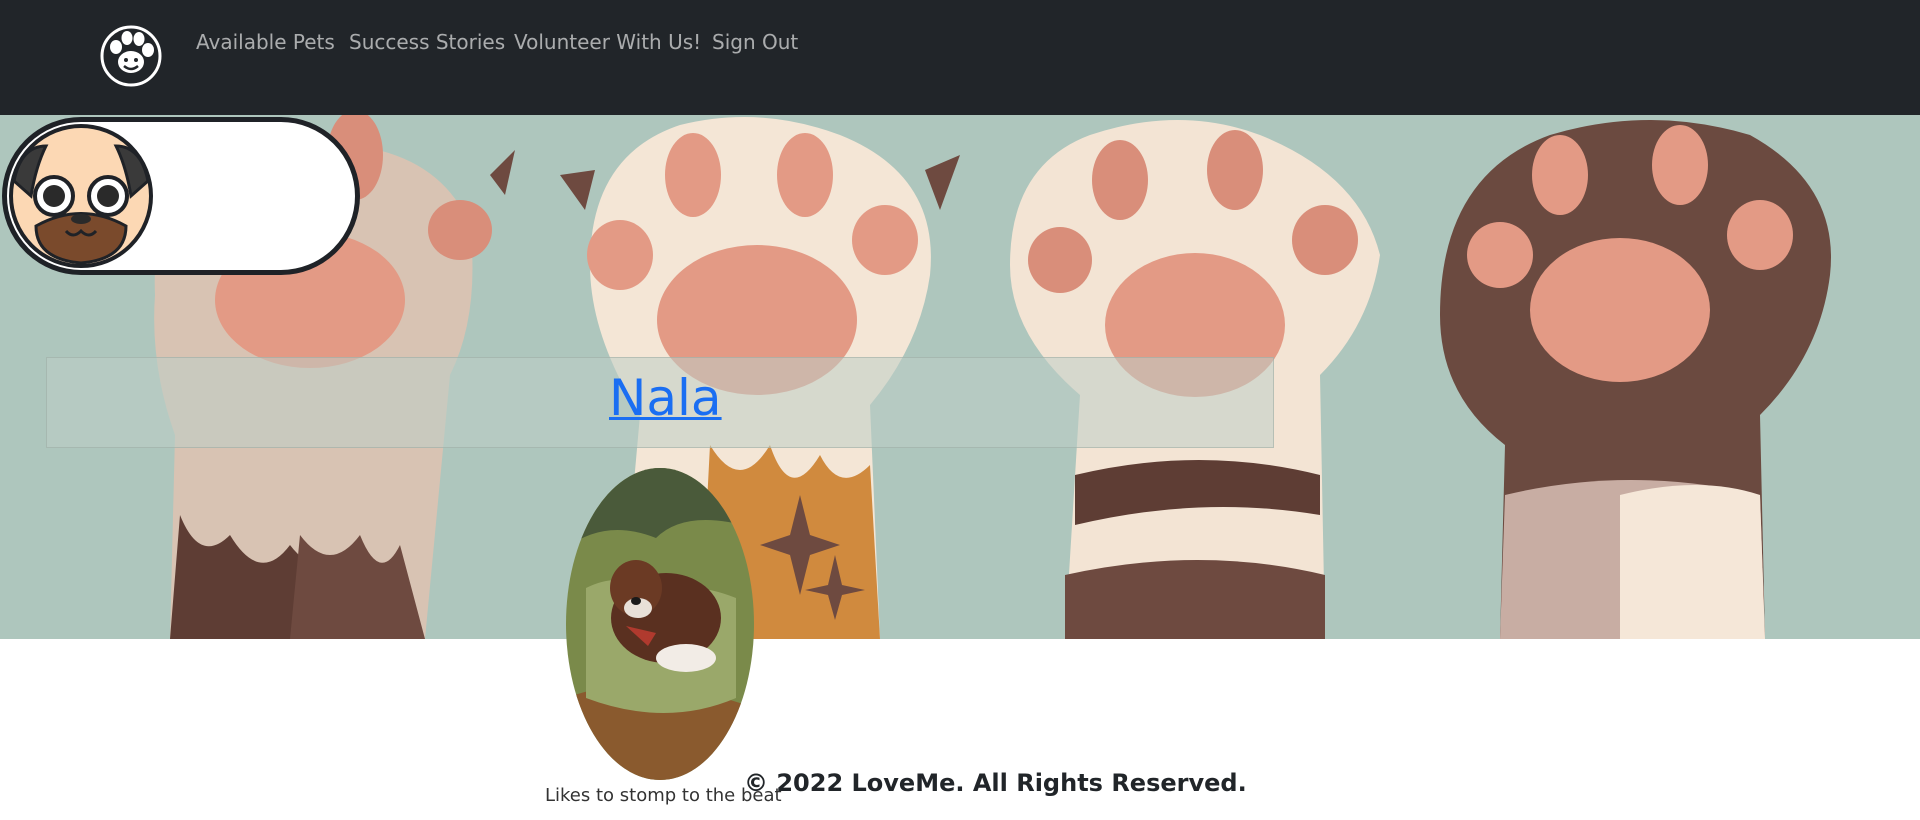  Describe the element at coordinates (81, 196) in the screenshot. I see `pug-mascot-icon` at that location.